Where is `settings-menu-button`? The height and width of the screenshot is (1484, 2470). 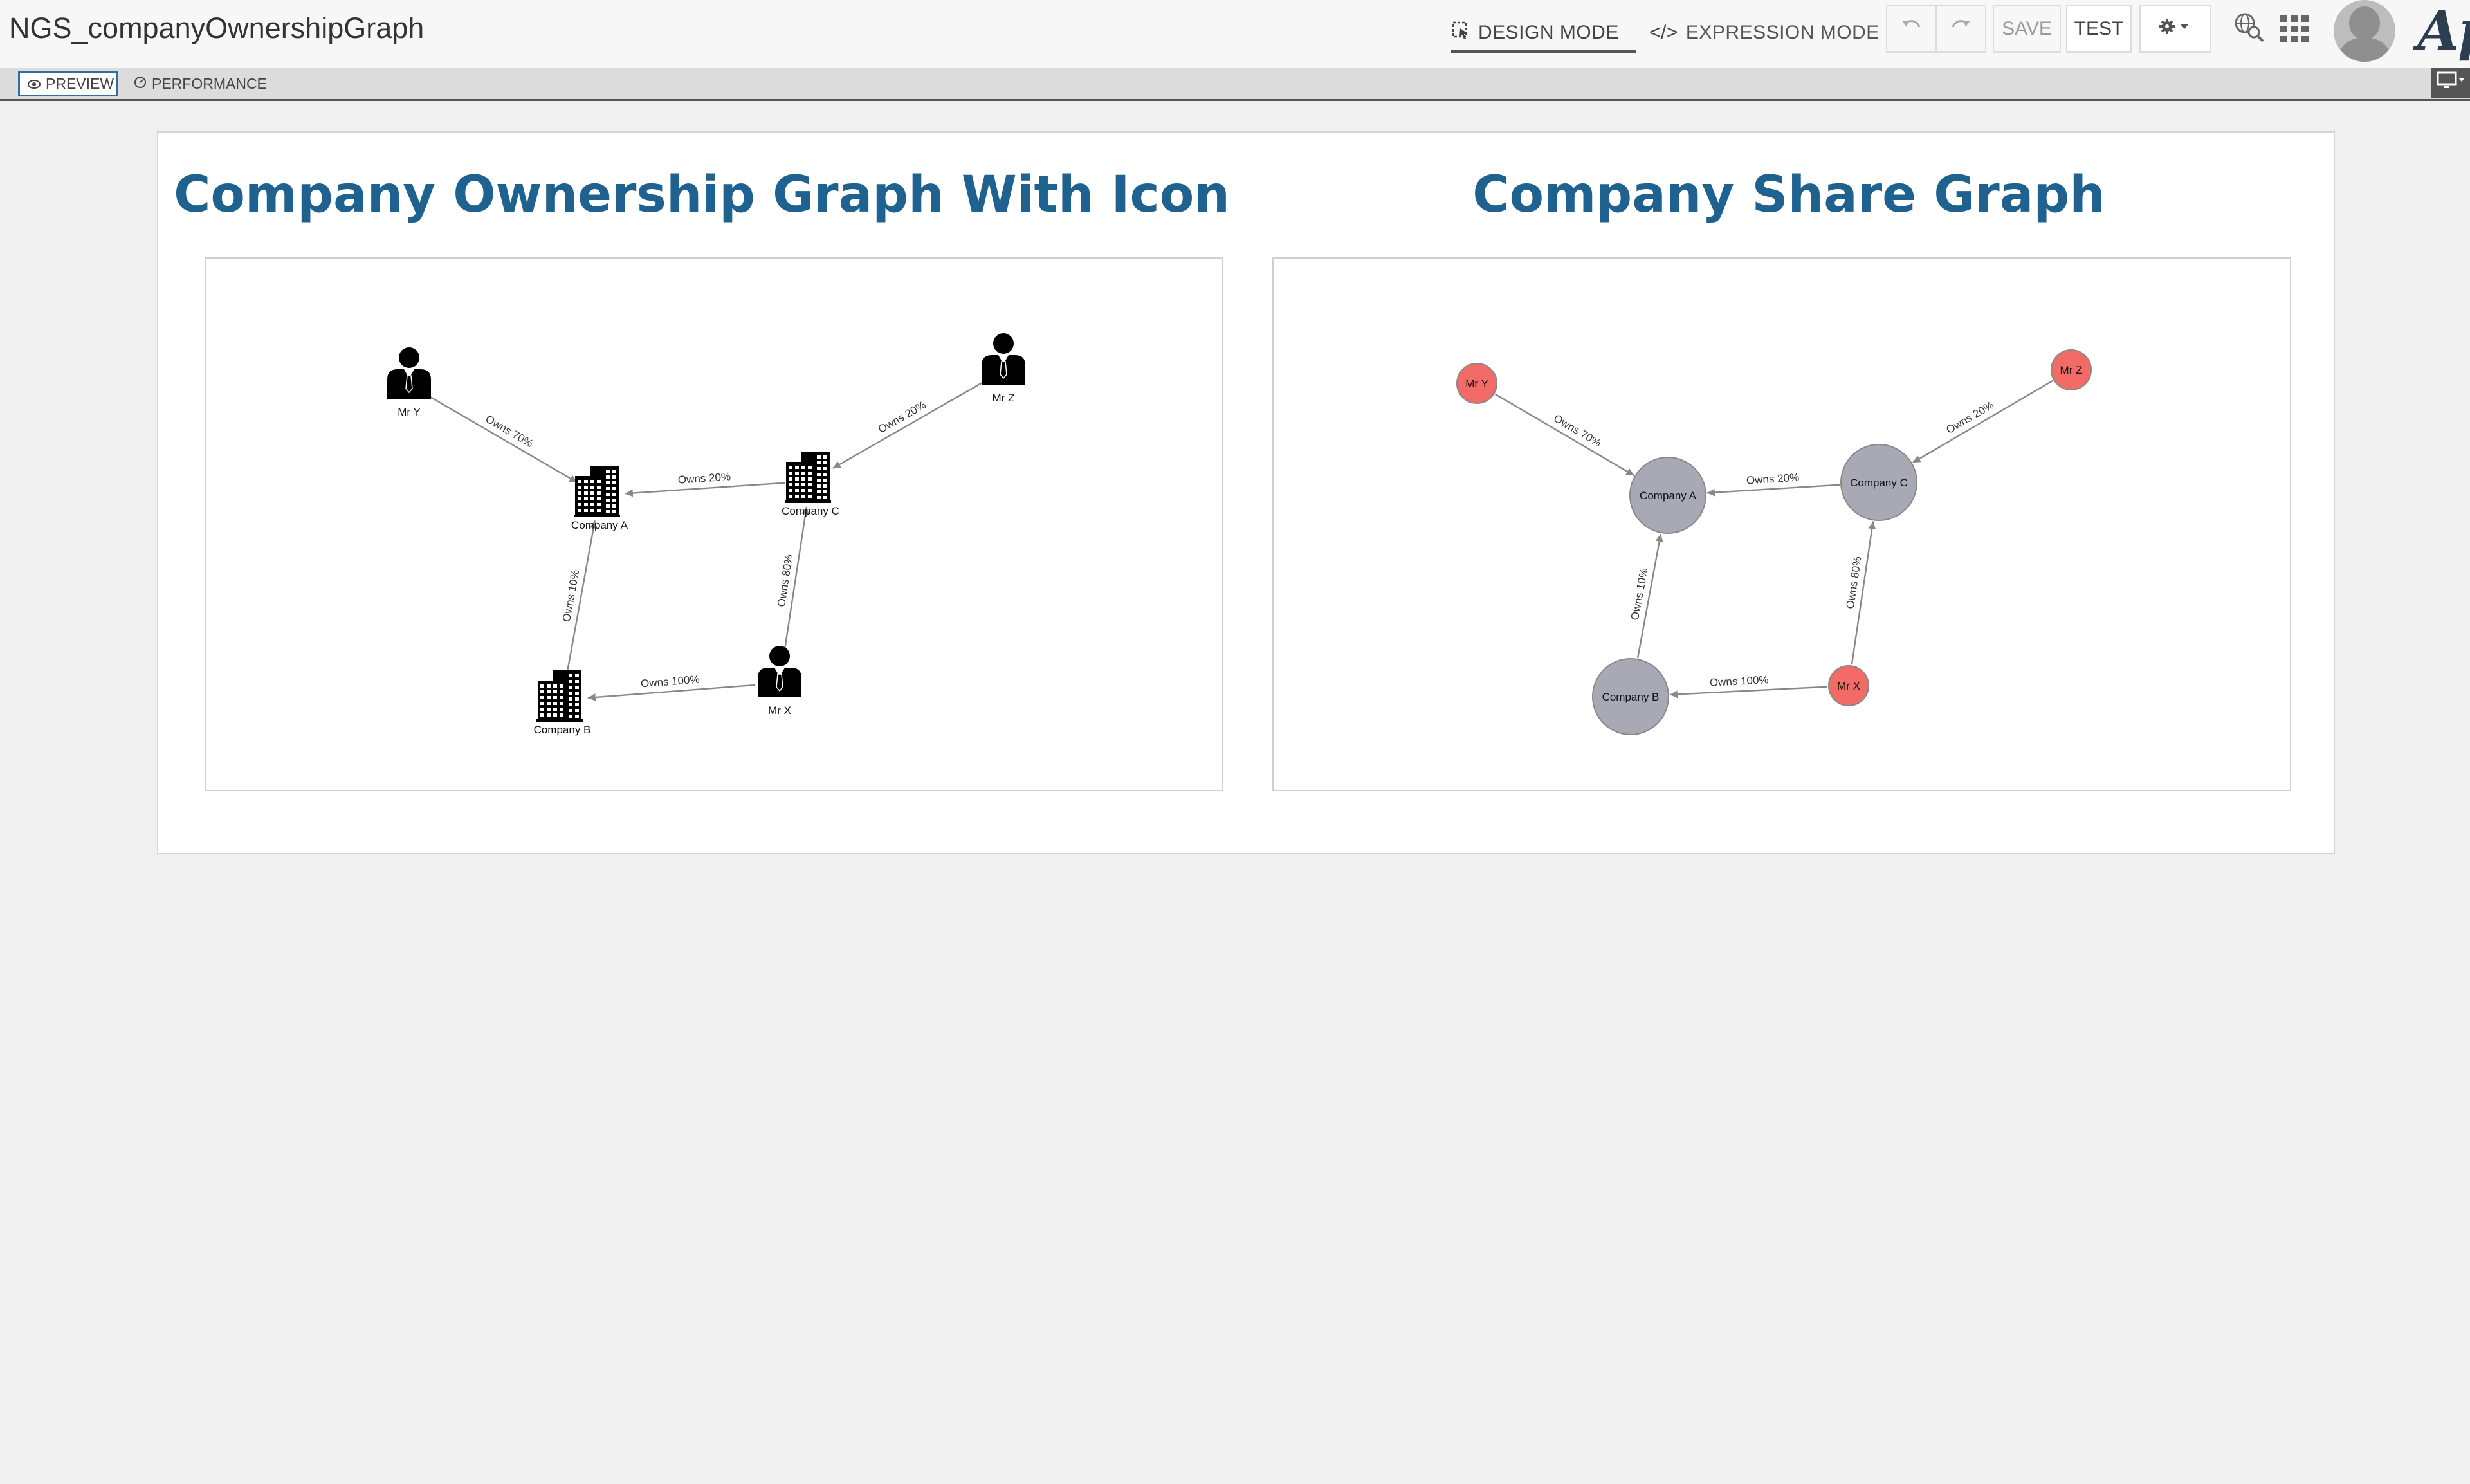 settings-menu-button is located at coordinates (2175, 29).